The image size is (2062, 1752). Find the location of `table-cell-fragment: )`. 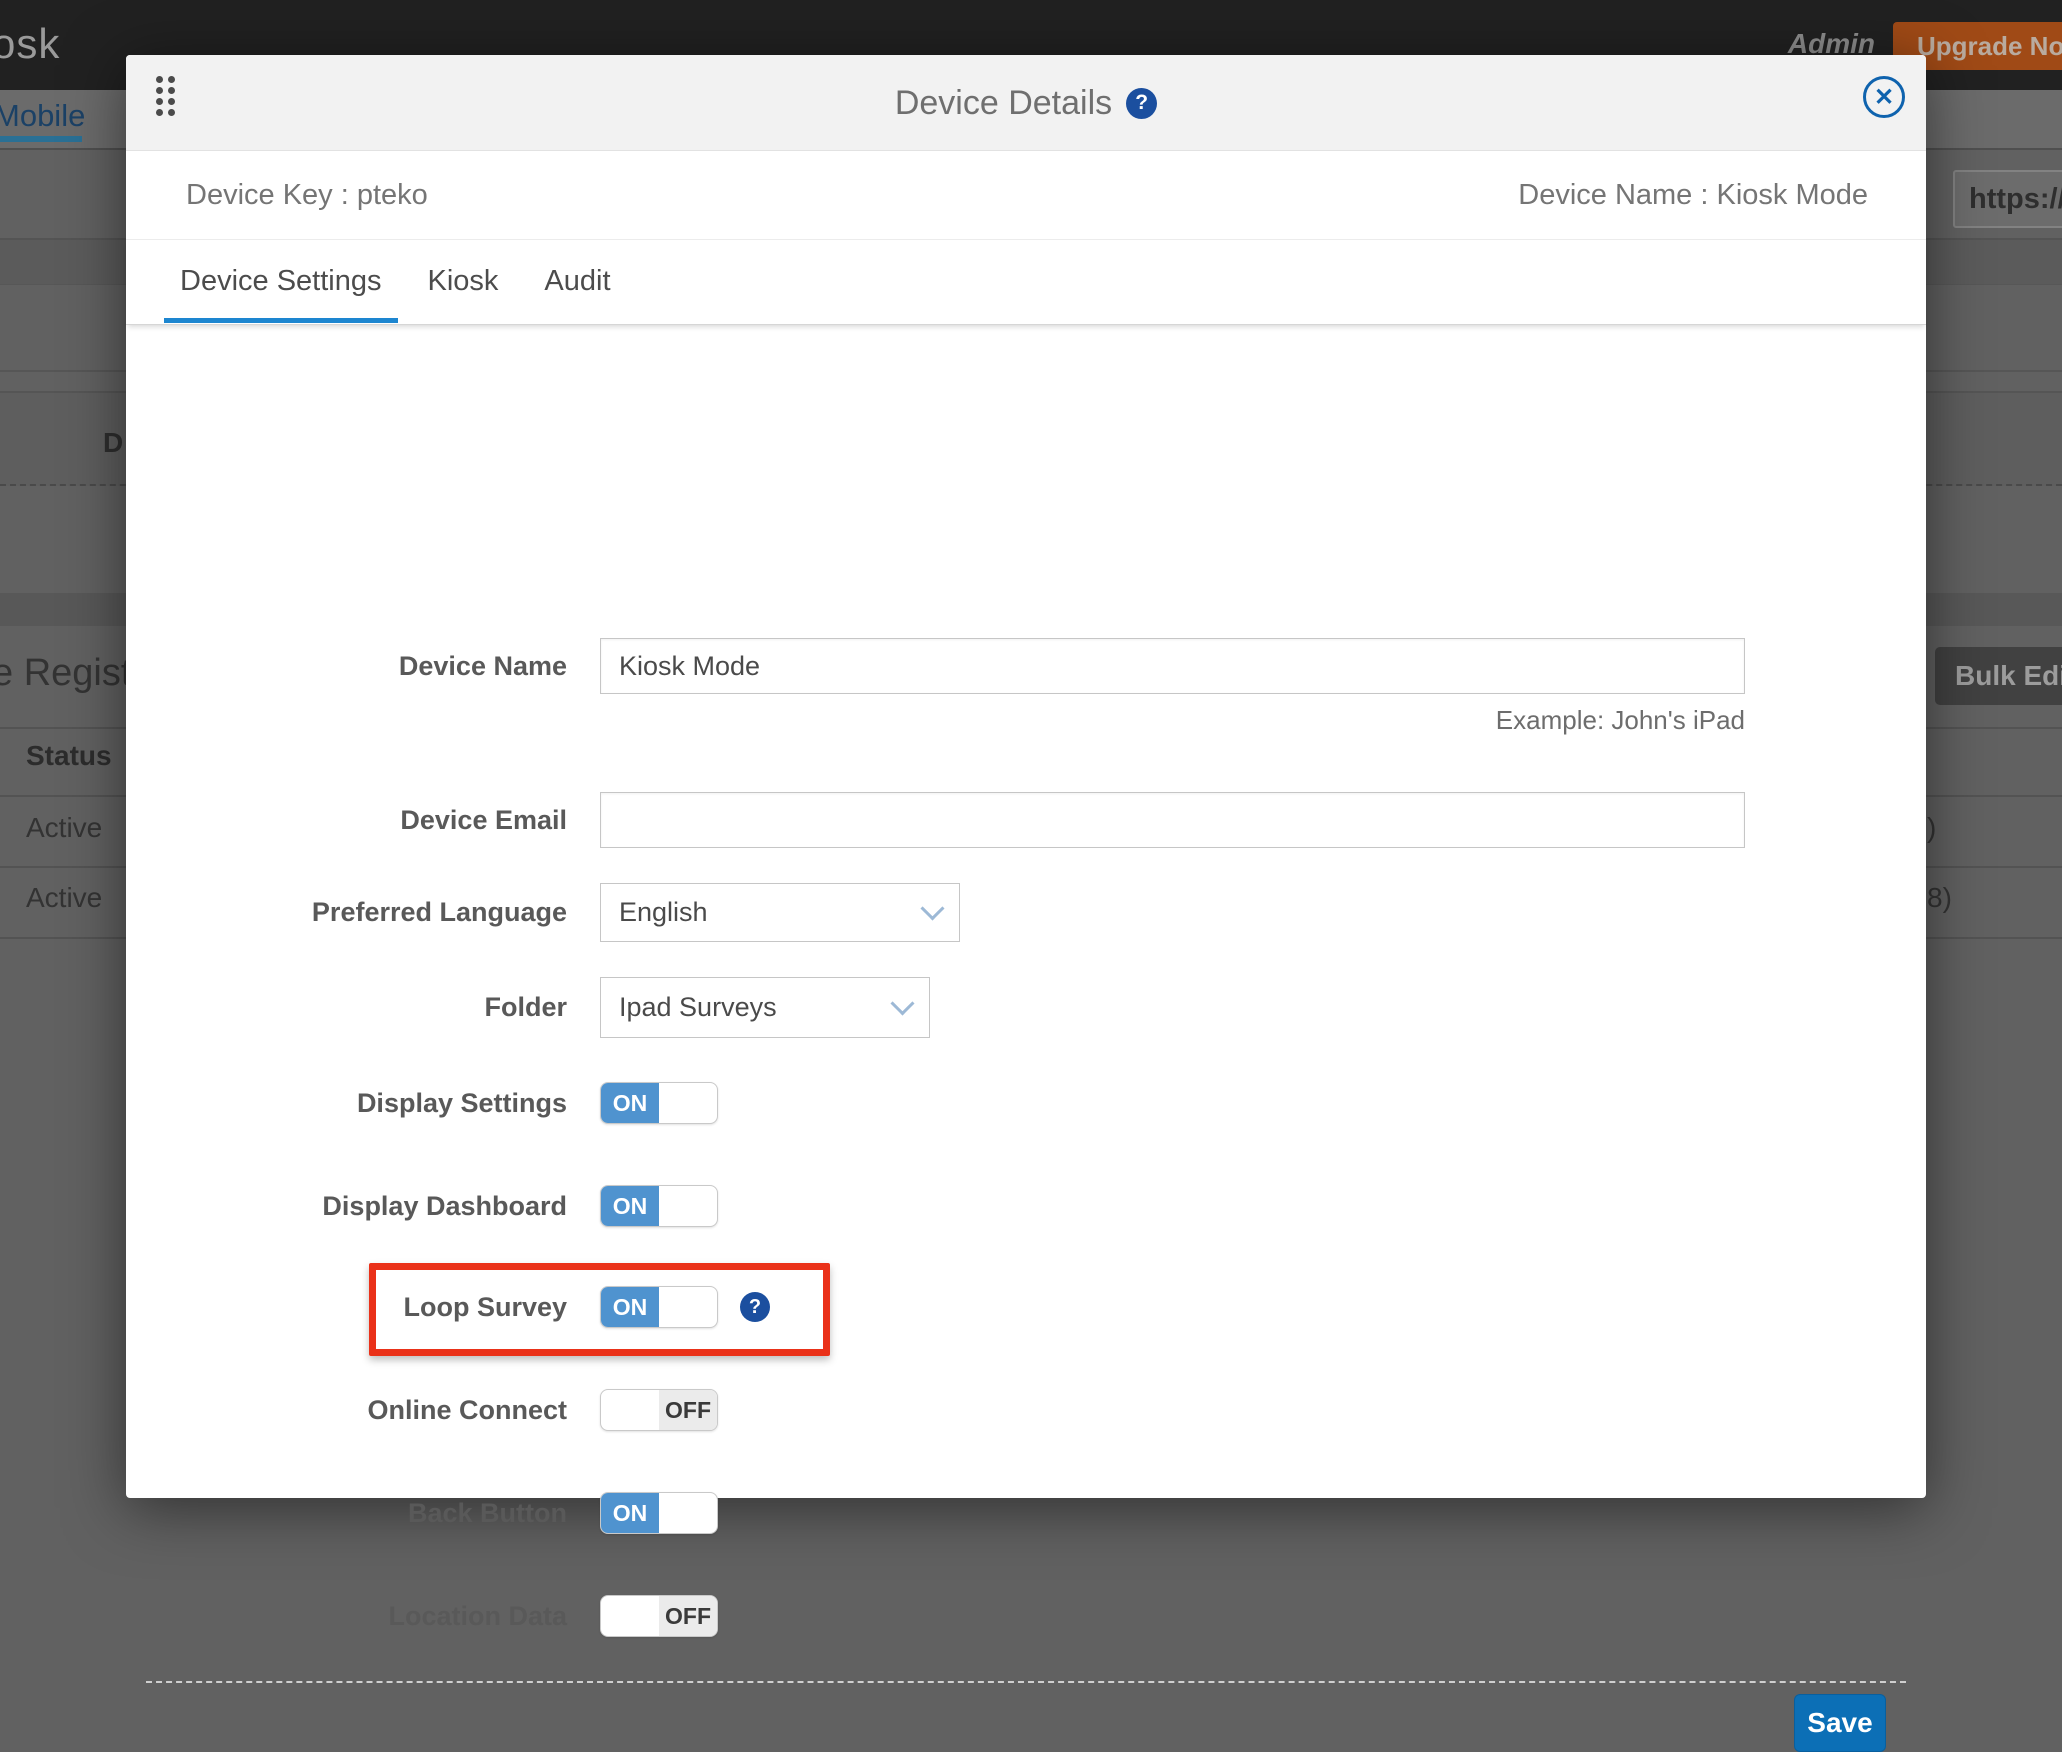

table-cell-fragment: ) is located at coordinates (1932, 827).